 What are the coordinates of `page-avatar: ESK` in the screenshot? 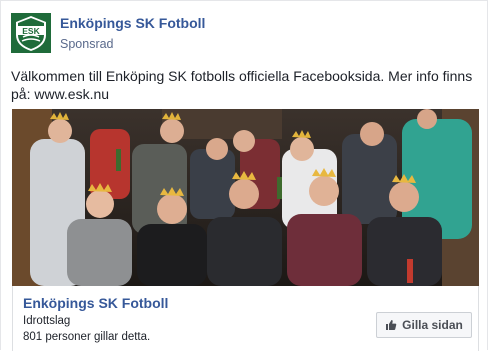 It's located at (31, 33).